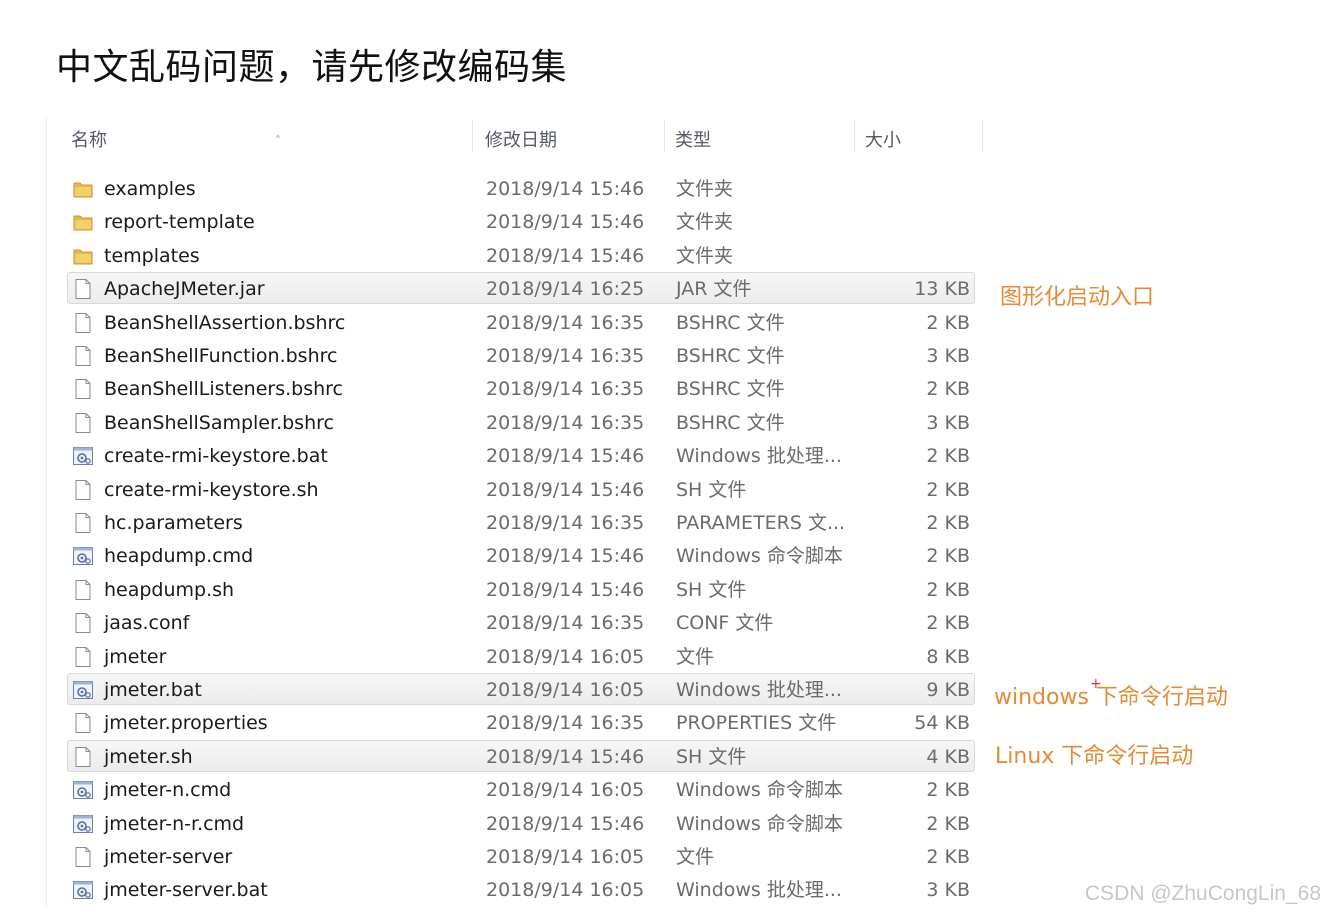 The image size is (1327, 914). What do you see at coordinates (919, 140) in the screenshot?
I see `column-header-size: 大小` at bounding box center [919, 140].